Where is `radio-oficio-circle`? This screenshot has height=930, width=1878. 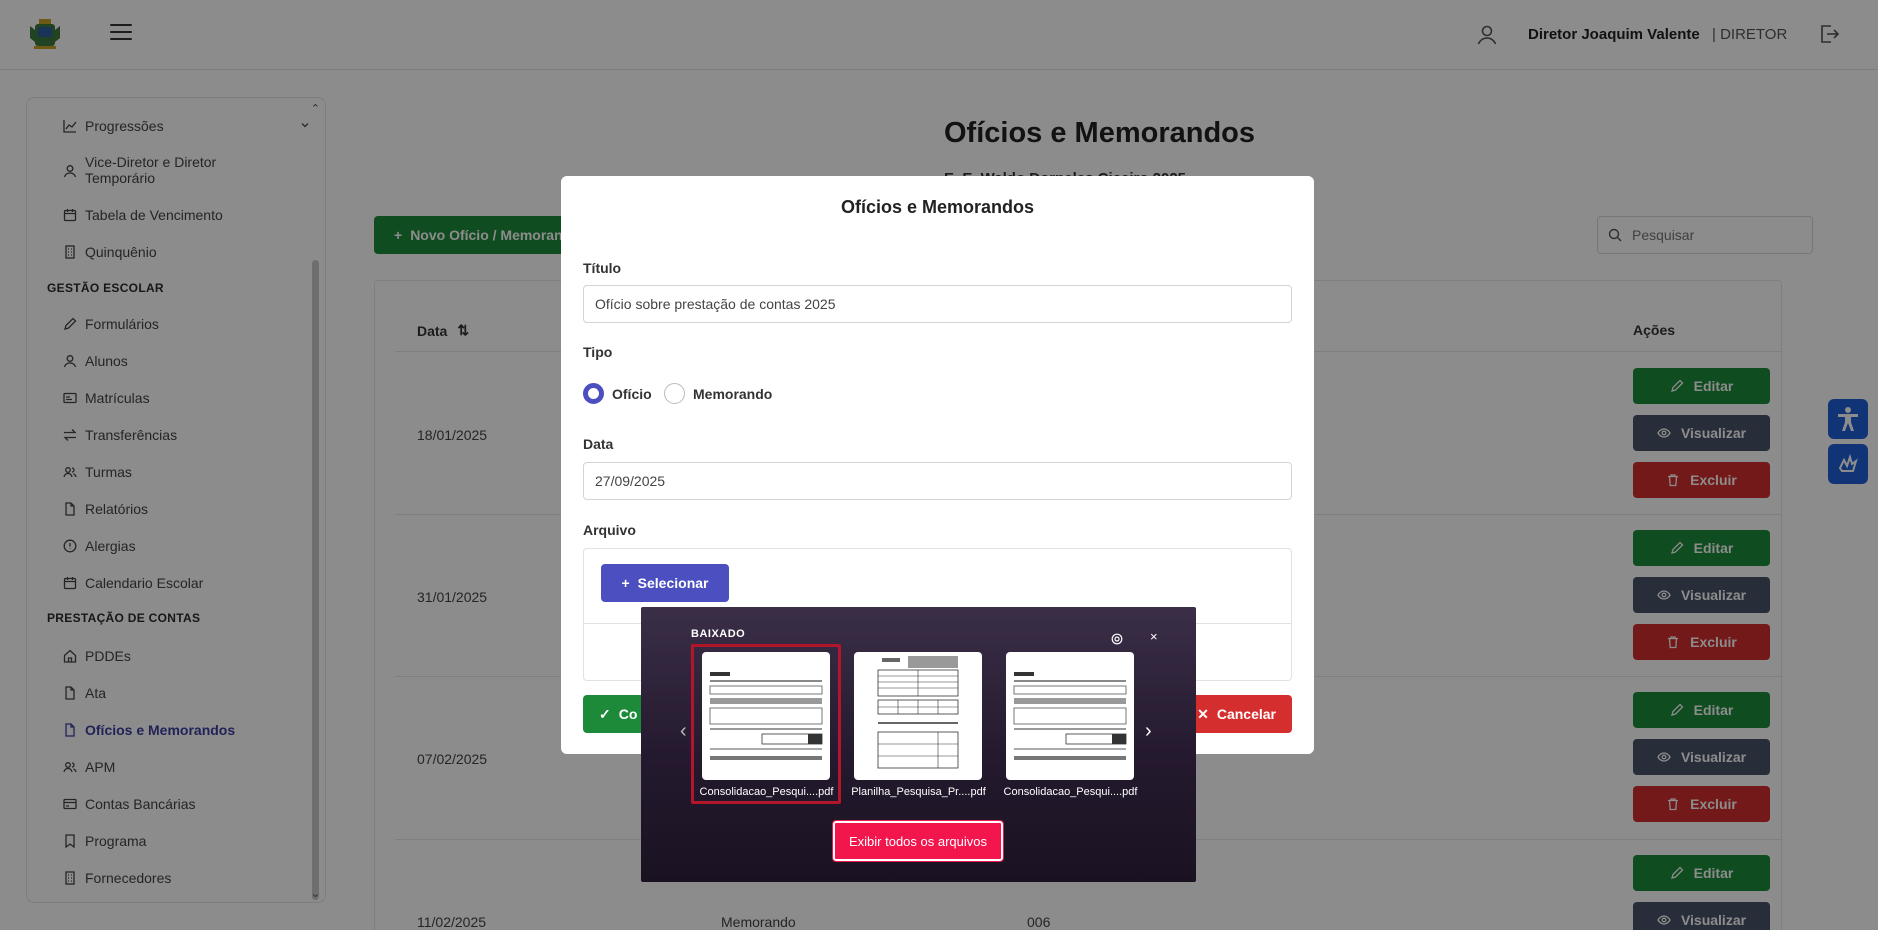
radio-oficio-circle is located at coordinates (593, 393).